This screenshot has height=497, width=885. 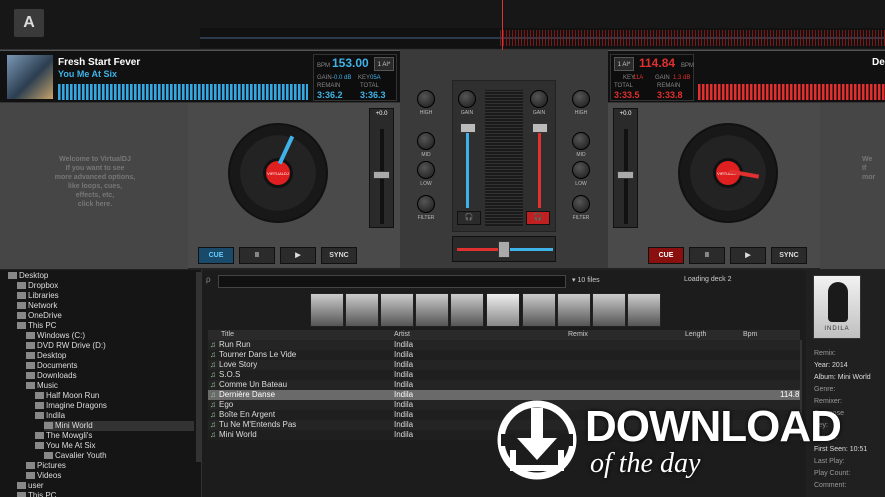 I want to click on deck-b-cue-button: CUE, so click(x=666, y=255).